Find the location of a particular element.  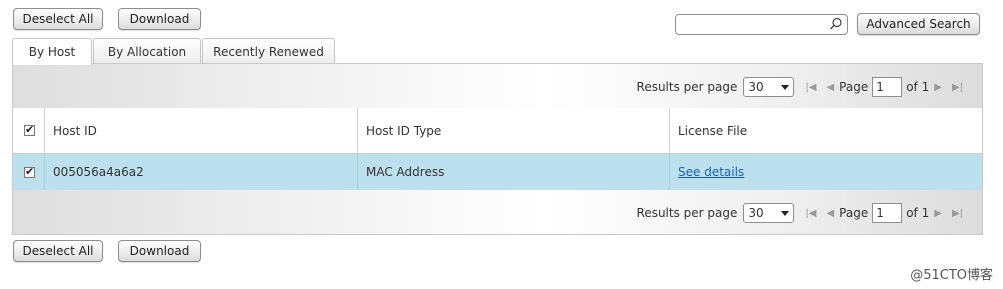

deselect-all-button-top: Deselect All is located at coordinates (58, 19).